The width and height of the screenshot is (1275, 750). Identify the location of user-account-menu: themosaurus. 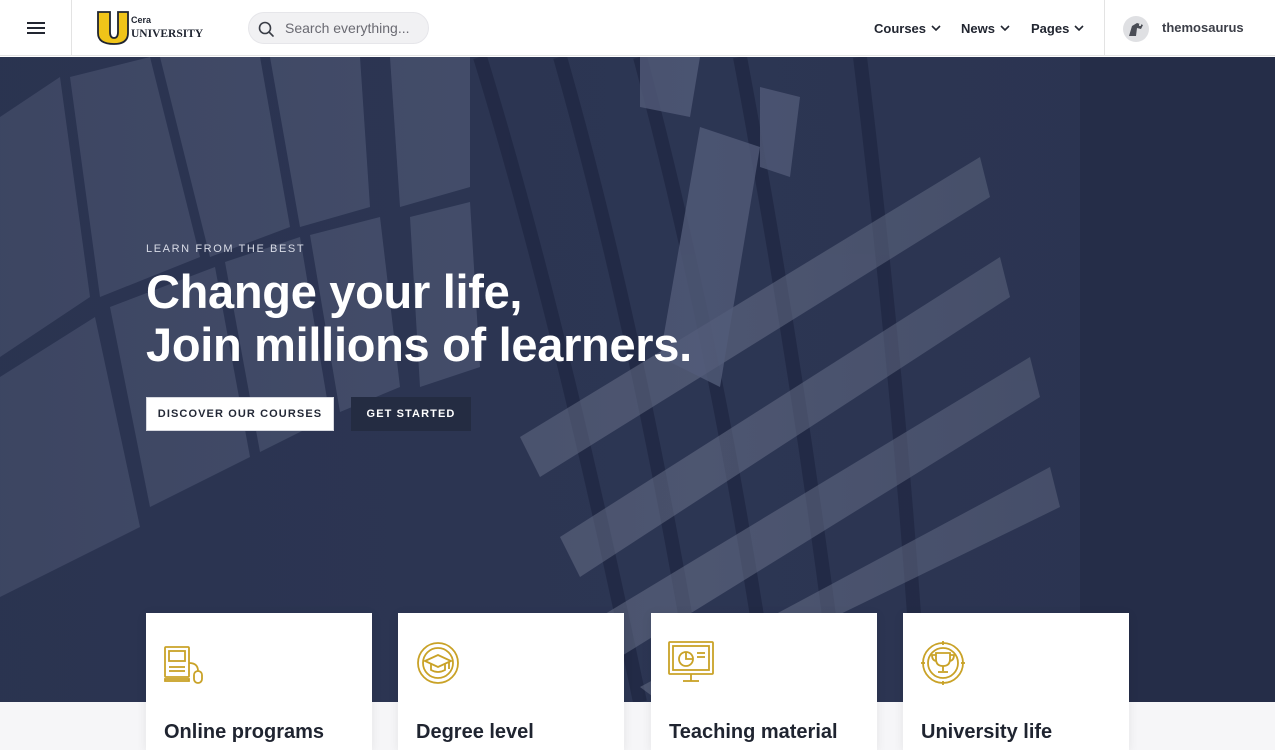
(1189, 28).